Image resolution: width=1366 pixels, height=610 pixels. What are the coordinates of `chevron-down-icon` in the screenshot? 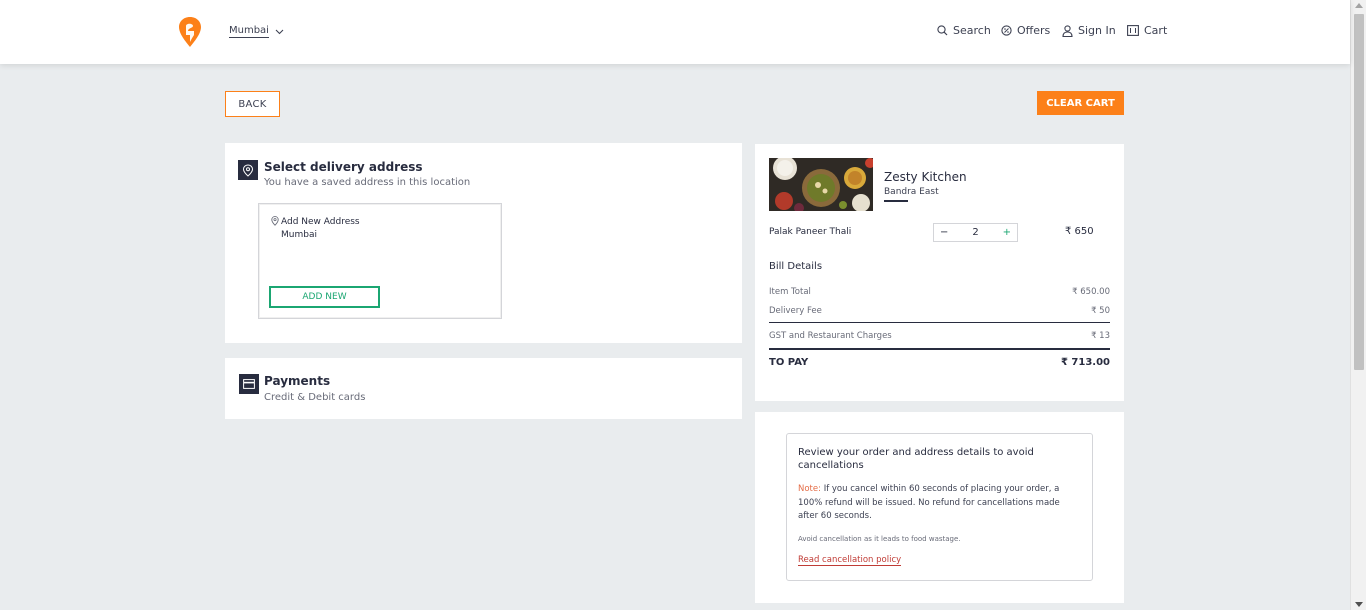 It's located at (279, 31).